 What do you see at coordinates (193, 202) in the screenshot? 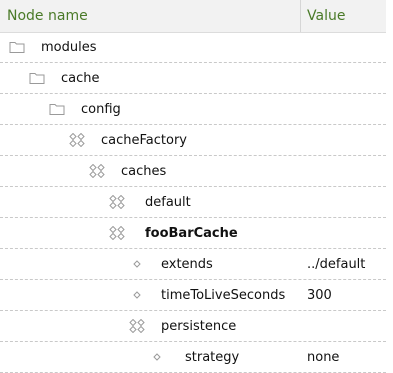
I see `tree-row-default: default` at bounding box center [193, 202].